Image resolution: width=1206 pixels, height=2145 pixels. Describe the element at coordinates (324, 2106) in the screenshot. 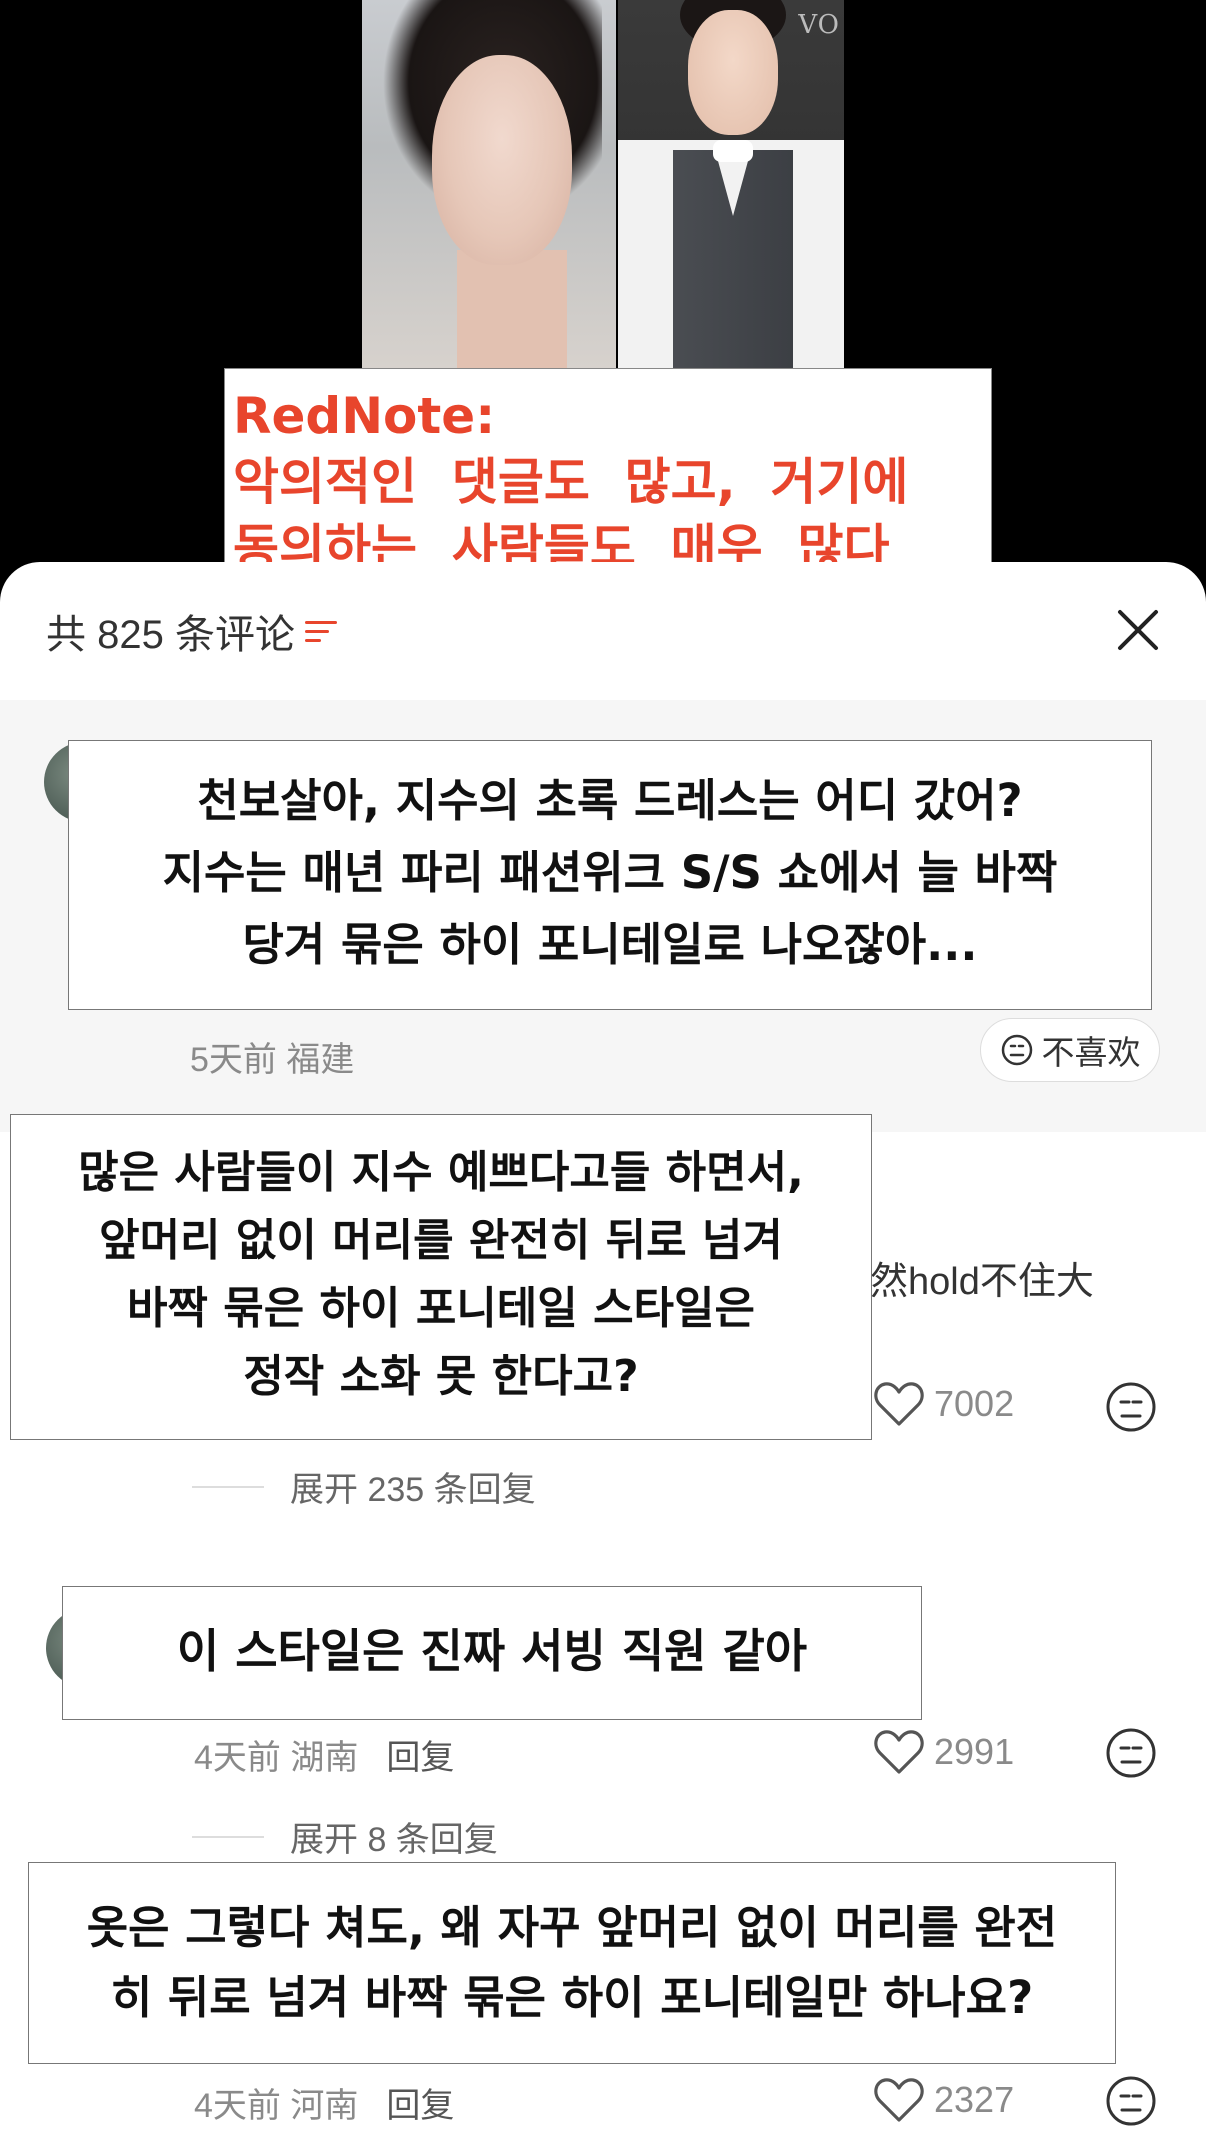

I see `comment-location: 河南` at that location.